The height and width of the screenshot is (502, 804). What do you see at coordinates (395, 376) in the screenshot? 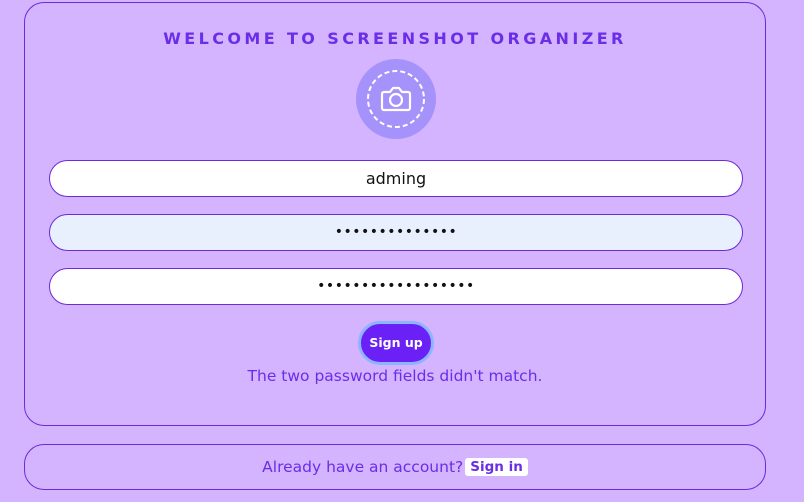
I see `error-message: The two password fields didn't match.` at bounding box center [395, 376].